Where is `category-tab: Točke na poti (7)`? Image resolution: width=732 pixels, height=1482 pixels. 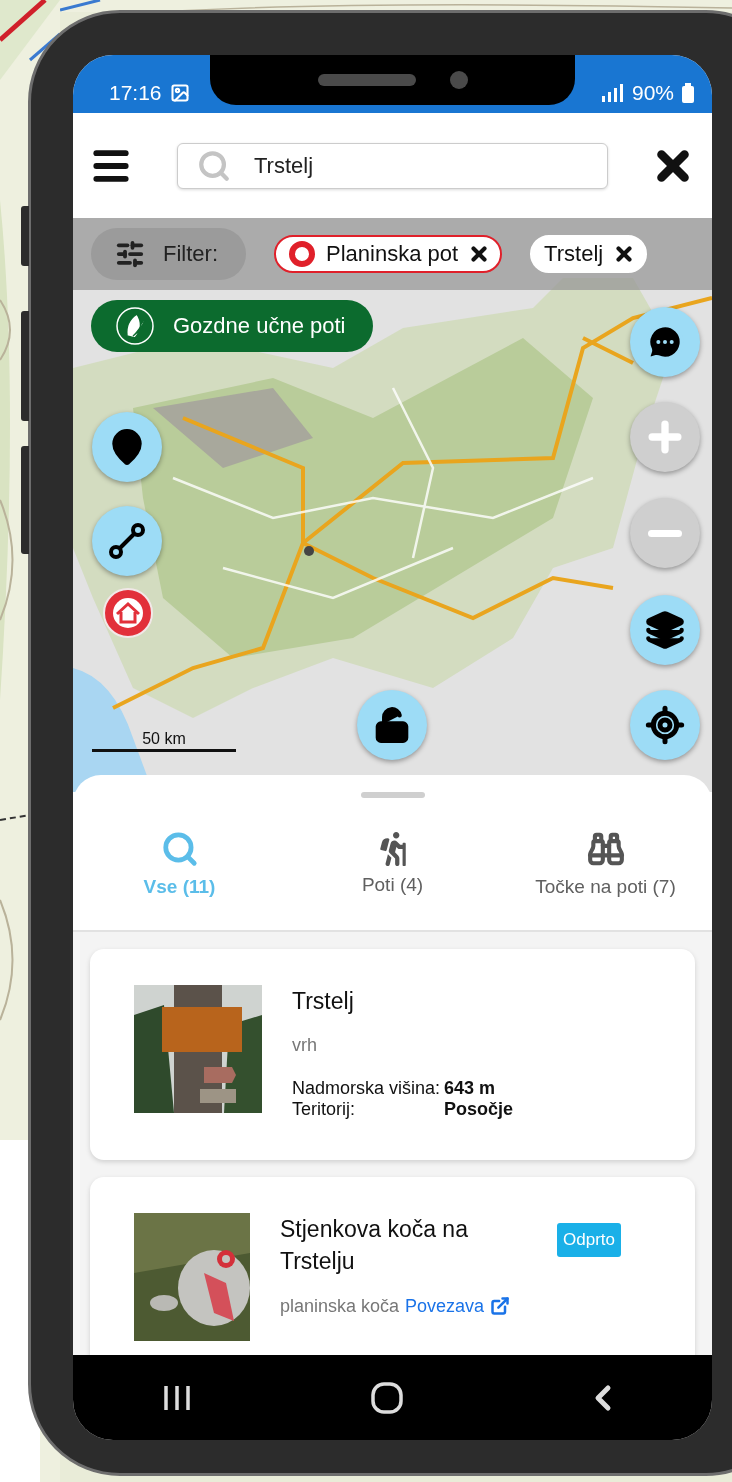 category-tab: Točke na poti (7) is located at coordinates (605, 864).